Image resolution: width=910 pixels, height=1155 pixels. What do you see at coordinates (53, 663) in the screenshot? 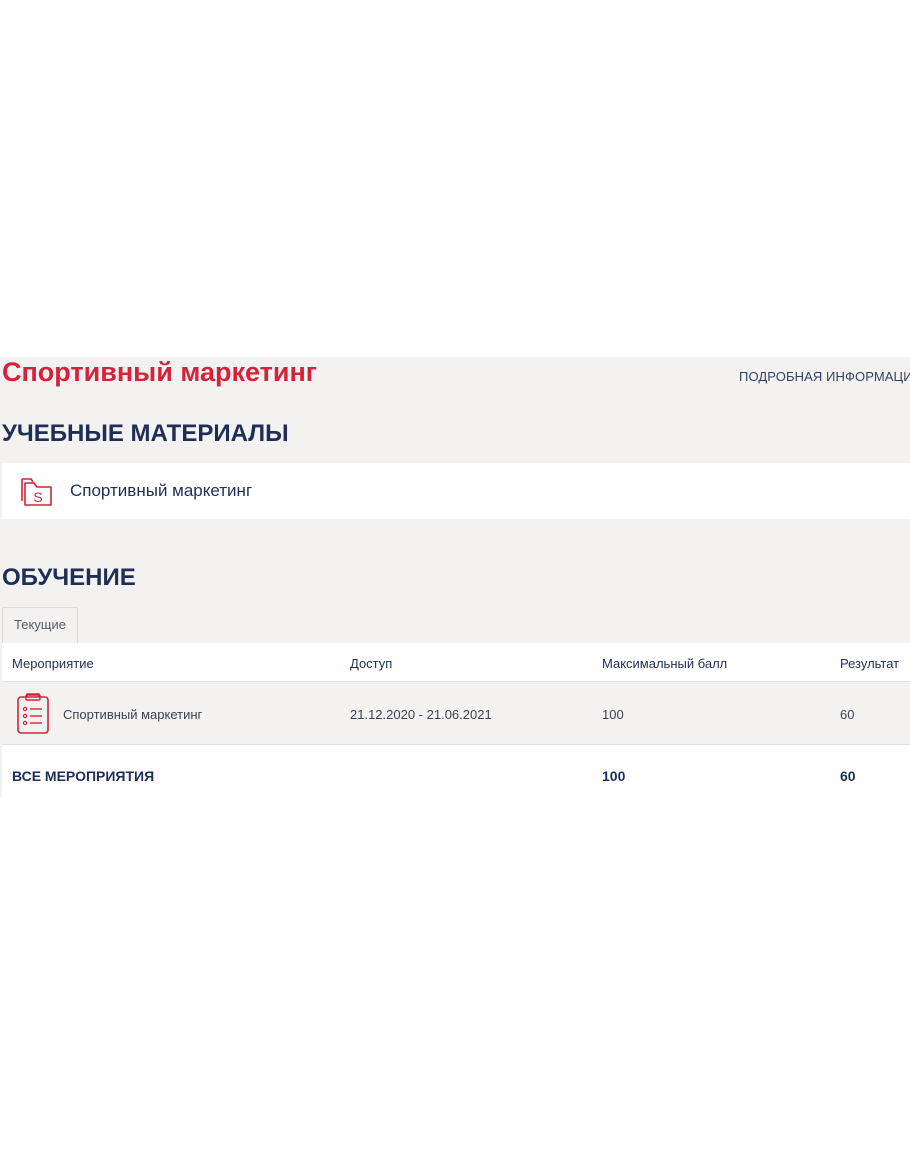
I see `column-header-event: Мероприятие` at bounding box center [53, 663].